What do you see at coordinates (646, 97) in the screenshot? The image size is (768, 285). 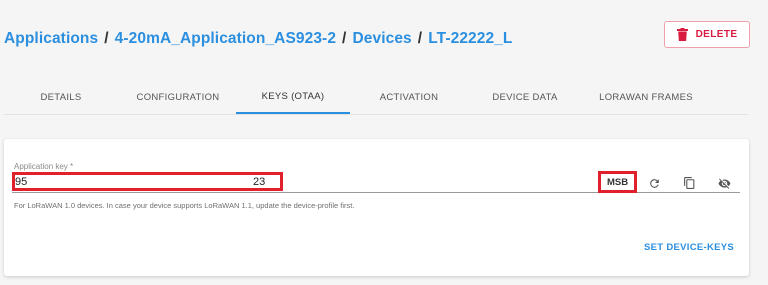 I see `tab-lorawan-frames: LORAWAN FRAMES` at bounding box center [646, 97].